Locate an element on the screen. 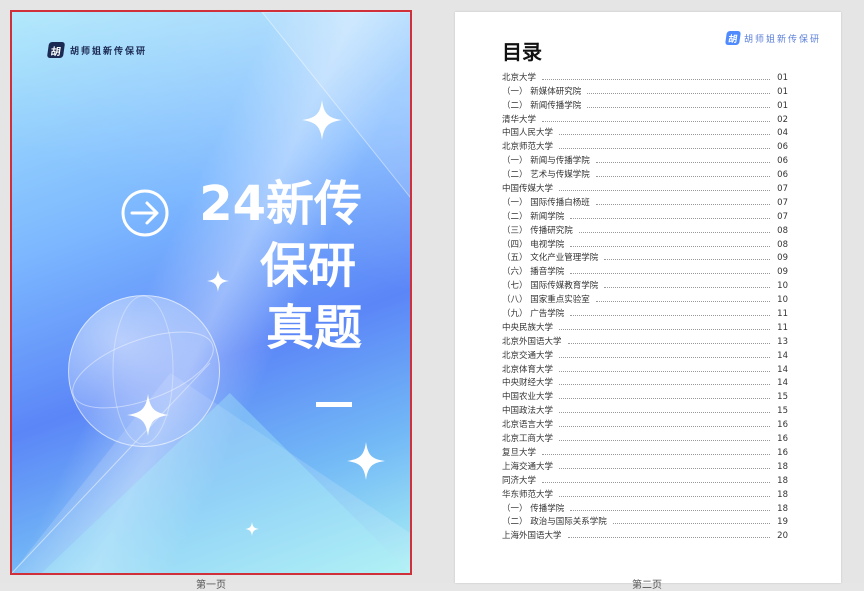  toc-entry: （二） 新闻传播学院 01 is located at coordinates (645, 104).